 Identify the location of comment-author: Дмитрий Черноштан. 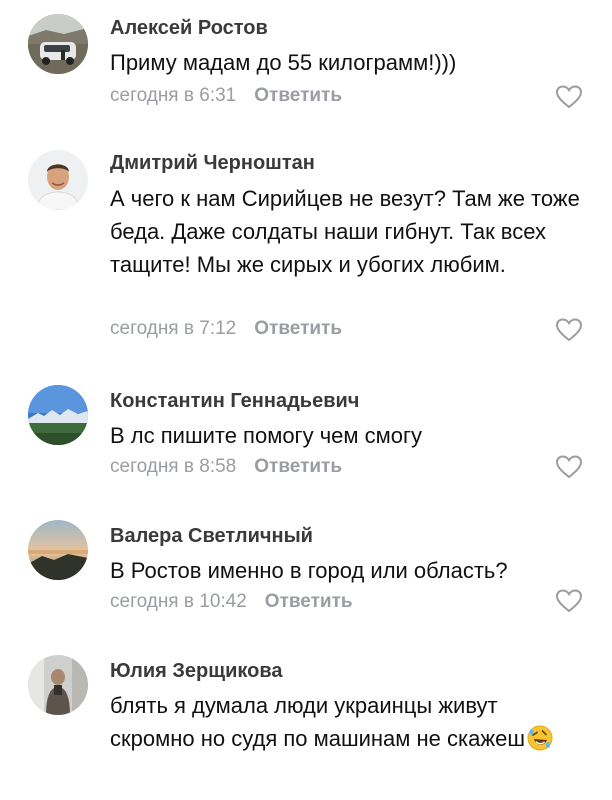
(212, 163).